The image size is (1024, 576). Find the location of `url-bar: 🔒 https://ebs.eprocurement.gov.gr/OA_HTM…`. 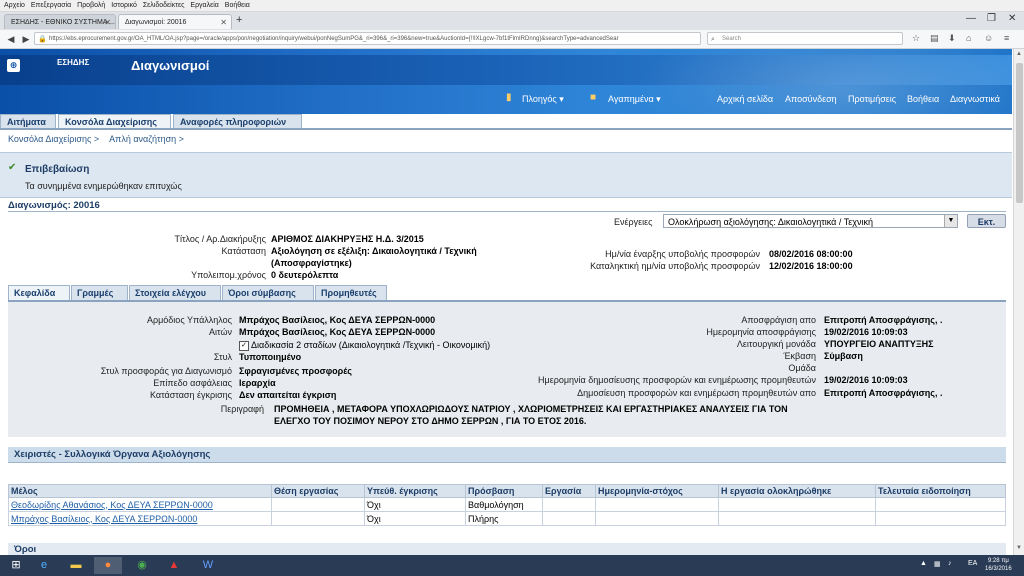

url-bar: 🔒 https://ebs.eprocurement.gov.gr/OA_HTM… is located at coordinates (367, 38).